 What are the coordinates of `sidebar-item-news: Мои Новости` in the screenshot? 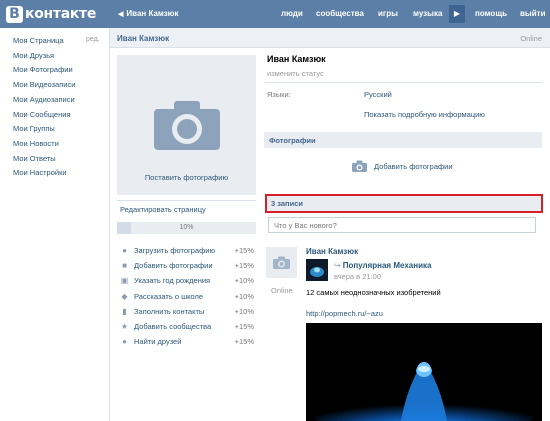 It's located at (36, 143).